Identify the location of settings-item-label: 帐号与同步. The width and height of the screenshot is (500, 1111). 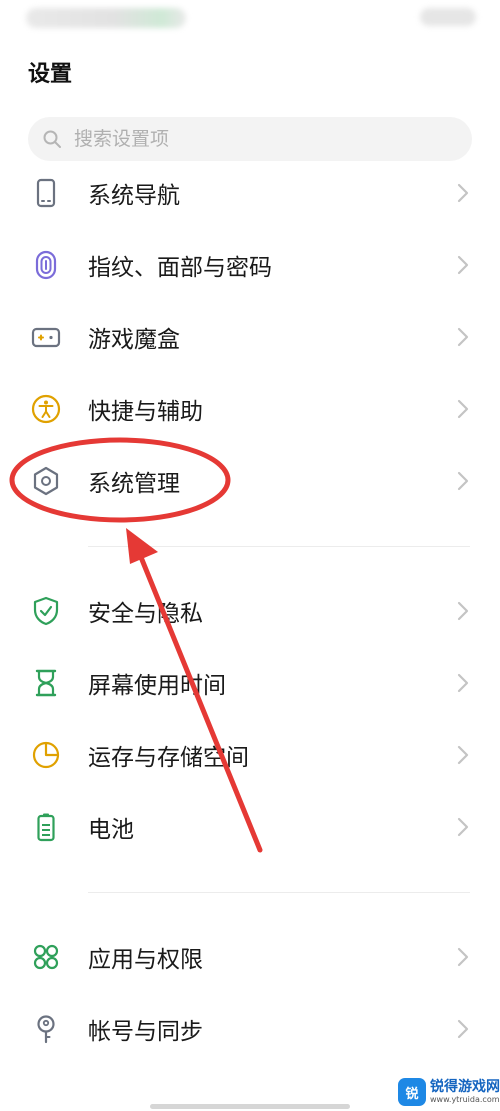
(145, 1032).